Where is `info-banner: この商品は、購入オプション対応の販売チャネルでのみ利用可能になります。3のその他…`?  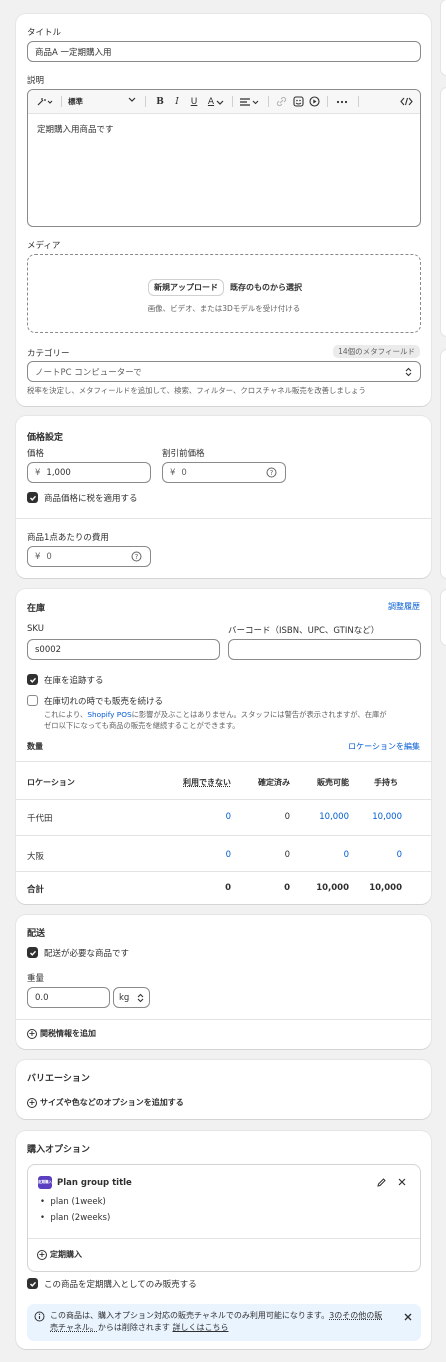
info-banner: この商品は、購入オプション対応の販売チャネルでのみ利用可能になります。3のその他… is located at coordinates (224, 1322).